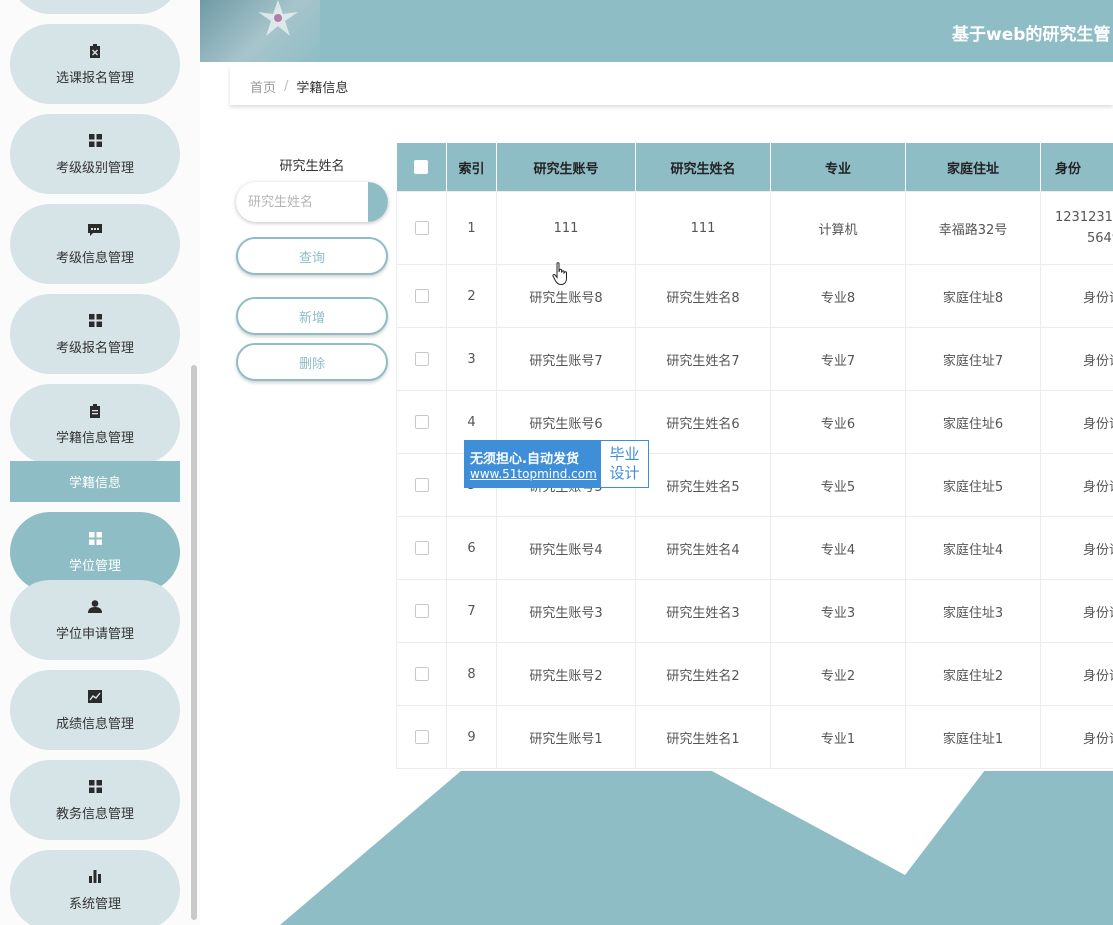 The height and width of the screenshot is (925, 1113). Describe the element at coordinates (95, 607) in the screenshot. I see `user-icon` at that location.